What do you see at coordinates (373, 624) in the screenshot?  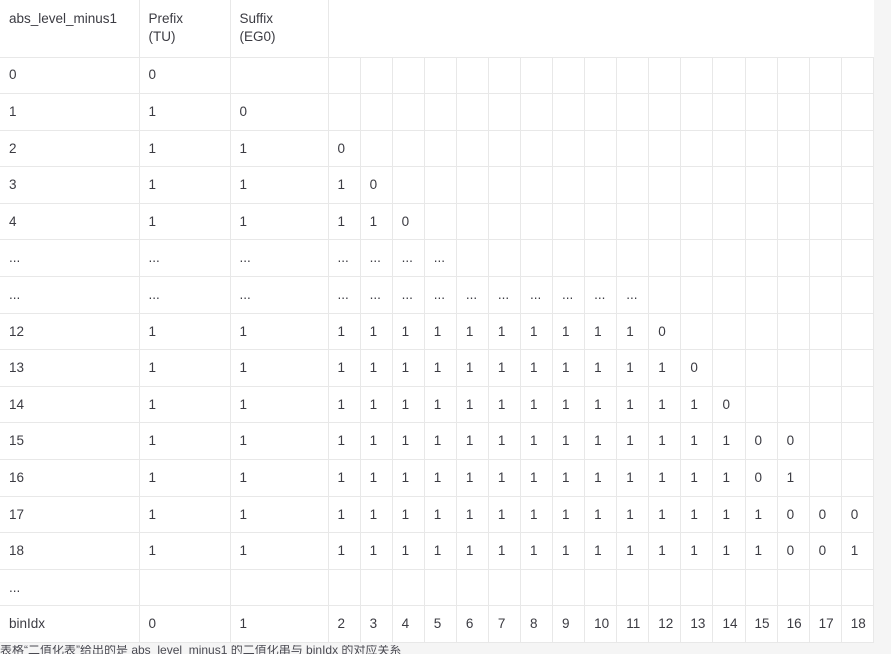 I see `cell-text: 3` at bounding box center [373, 624].